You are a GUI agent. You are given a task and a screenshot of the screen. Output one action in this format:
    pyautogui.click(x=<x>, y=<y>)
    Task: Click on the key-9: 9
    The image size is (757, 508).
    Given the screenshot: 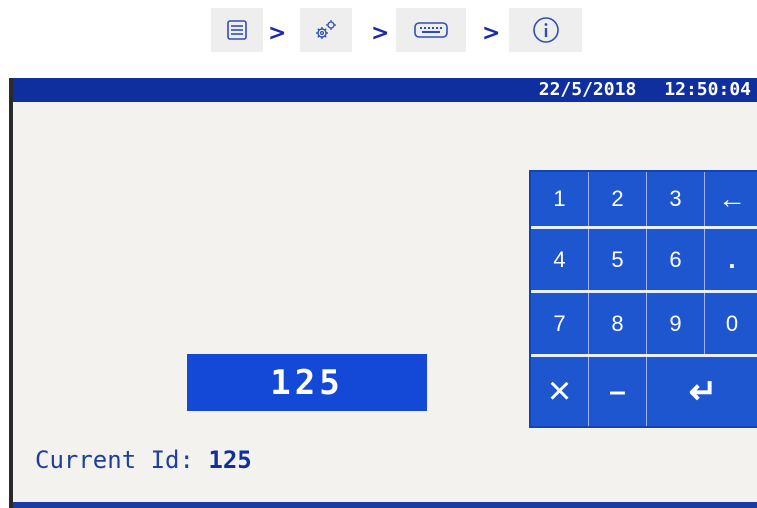 What is the action you would take?
    pyautogui.click(x=676, y=323)
    